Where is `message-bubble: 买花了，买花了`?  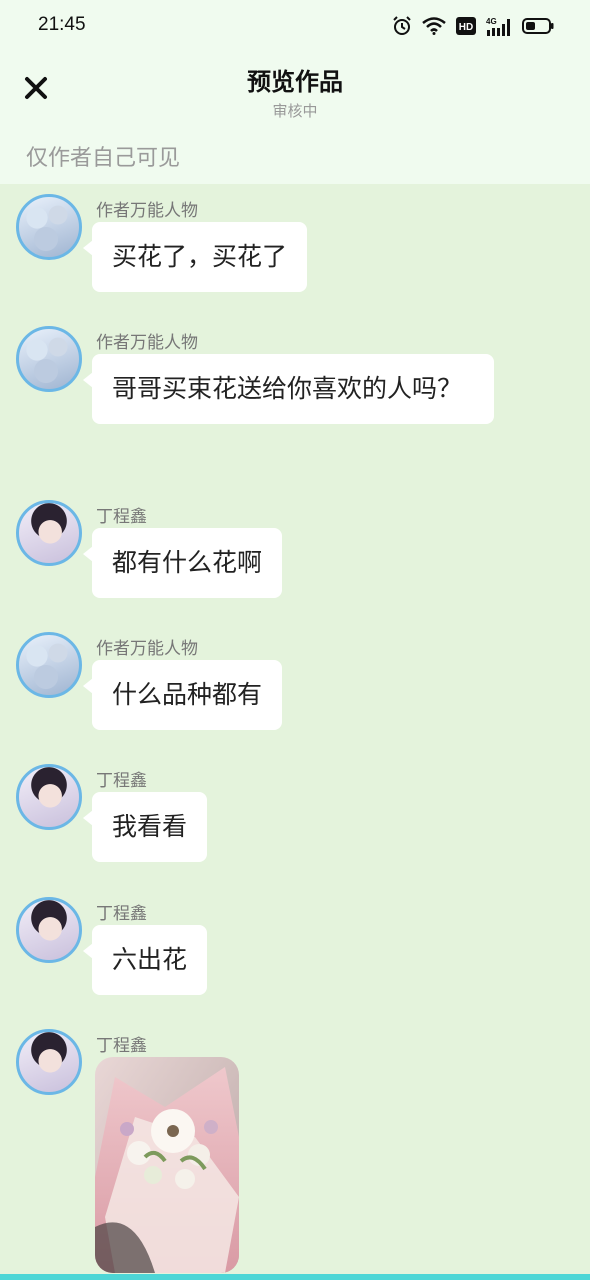
message-bubble: 买花了，买花了 is located at coordinates (195, 257).